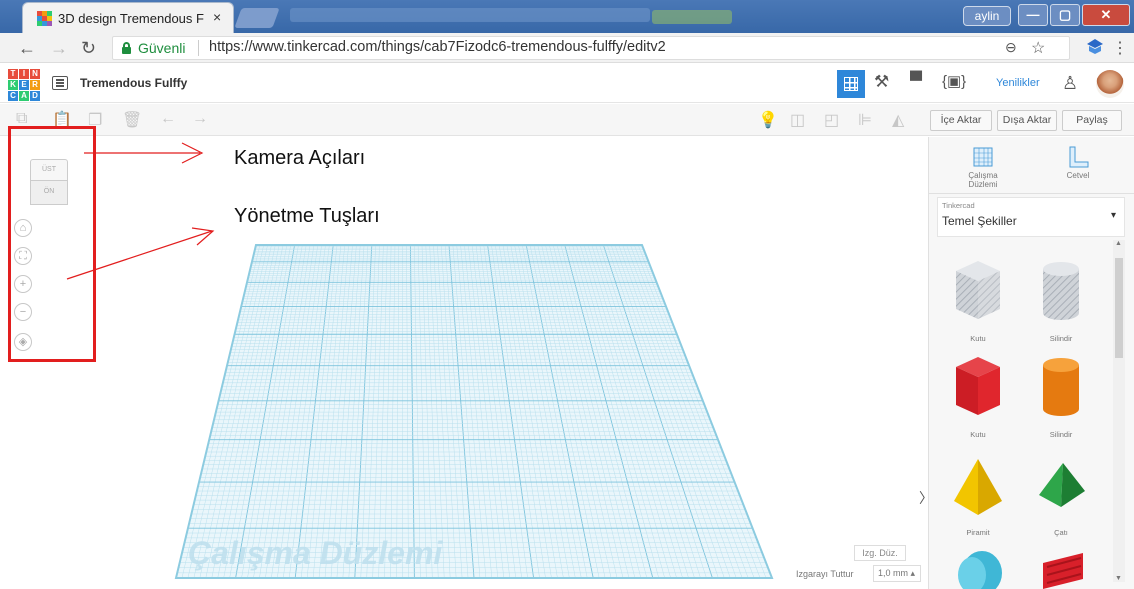  I want to click on maximize-button: ▢, so click(1065, 15).